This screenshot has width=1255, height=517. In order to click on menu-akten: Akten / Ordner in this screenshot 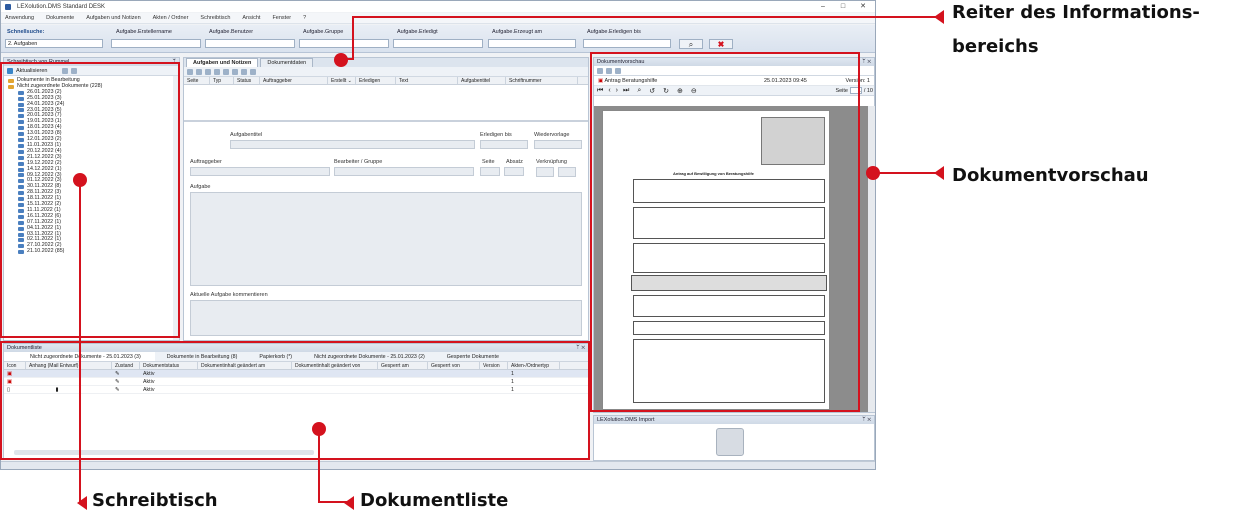, I will do `click(171, 18)`.